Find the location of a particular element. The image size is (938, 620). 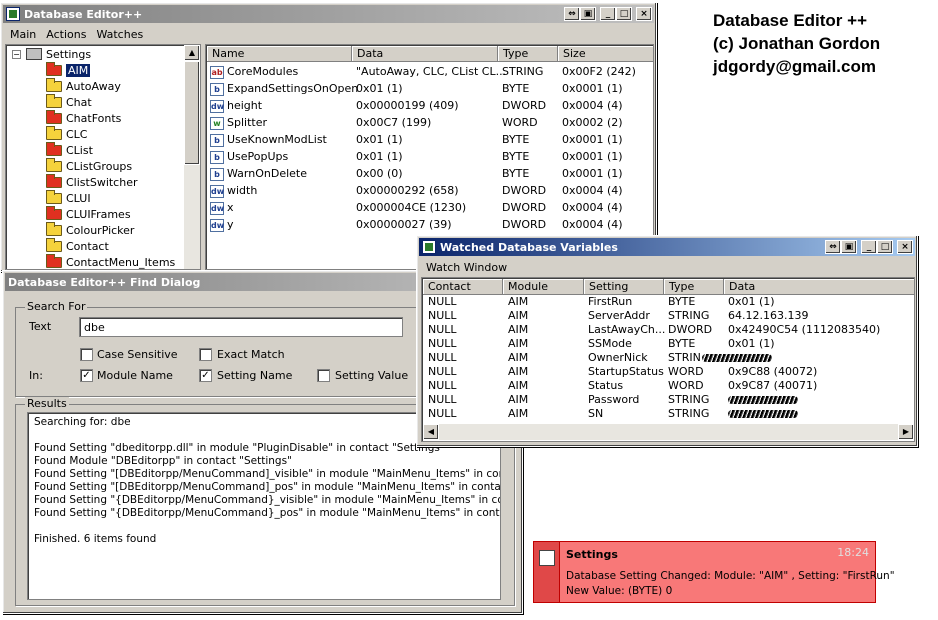

tree-item: ContactMenu_Items is located at coordinates (111, 261).